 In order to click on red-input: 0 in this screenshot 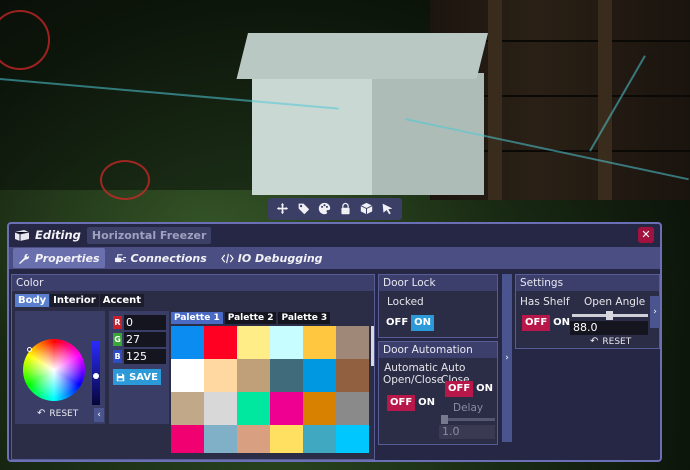, I will do `click(145, 322)`.